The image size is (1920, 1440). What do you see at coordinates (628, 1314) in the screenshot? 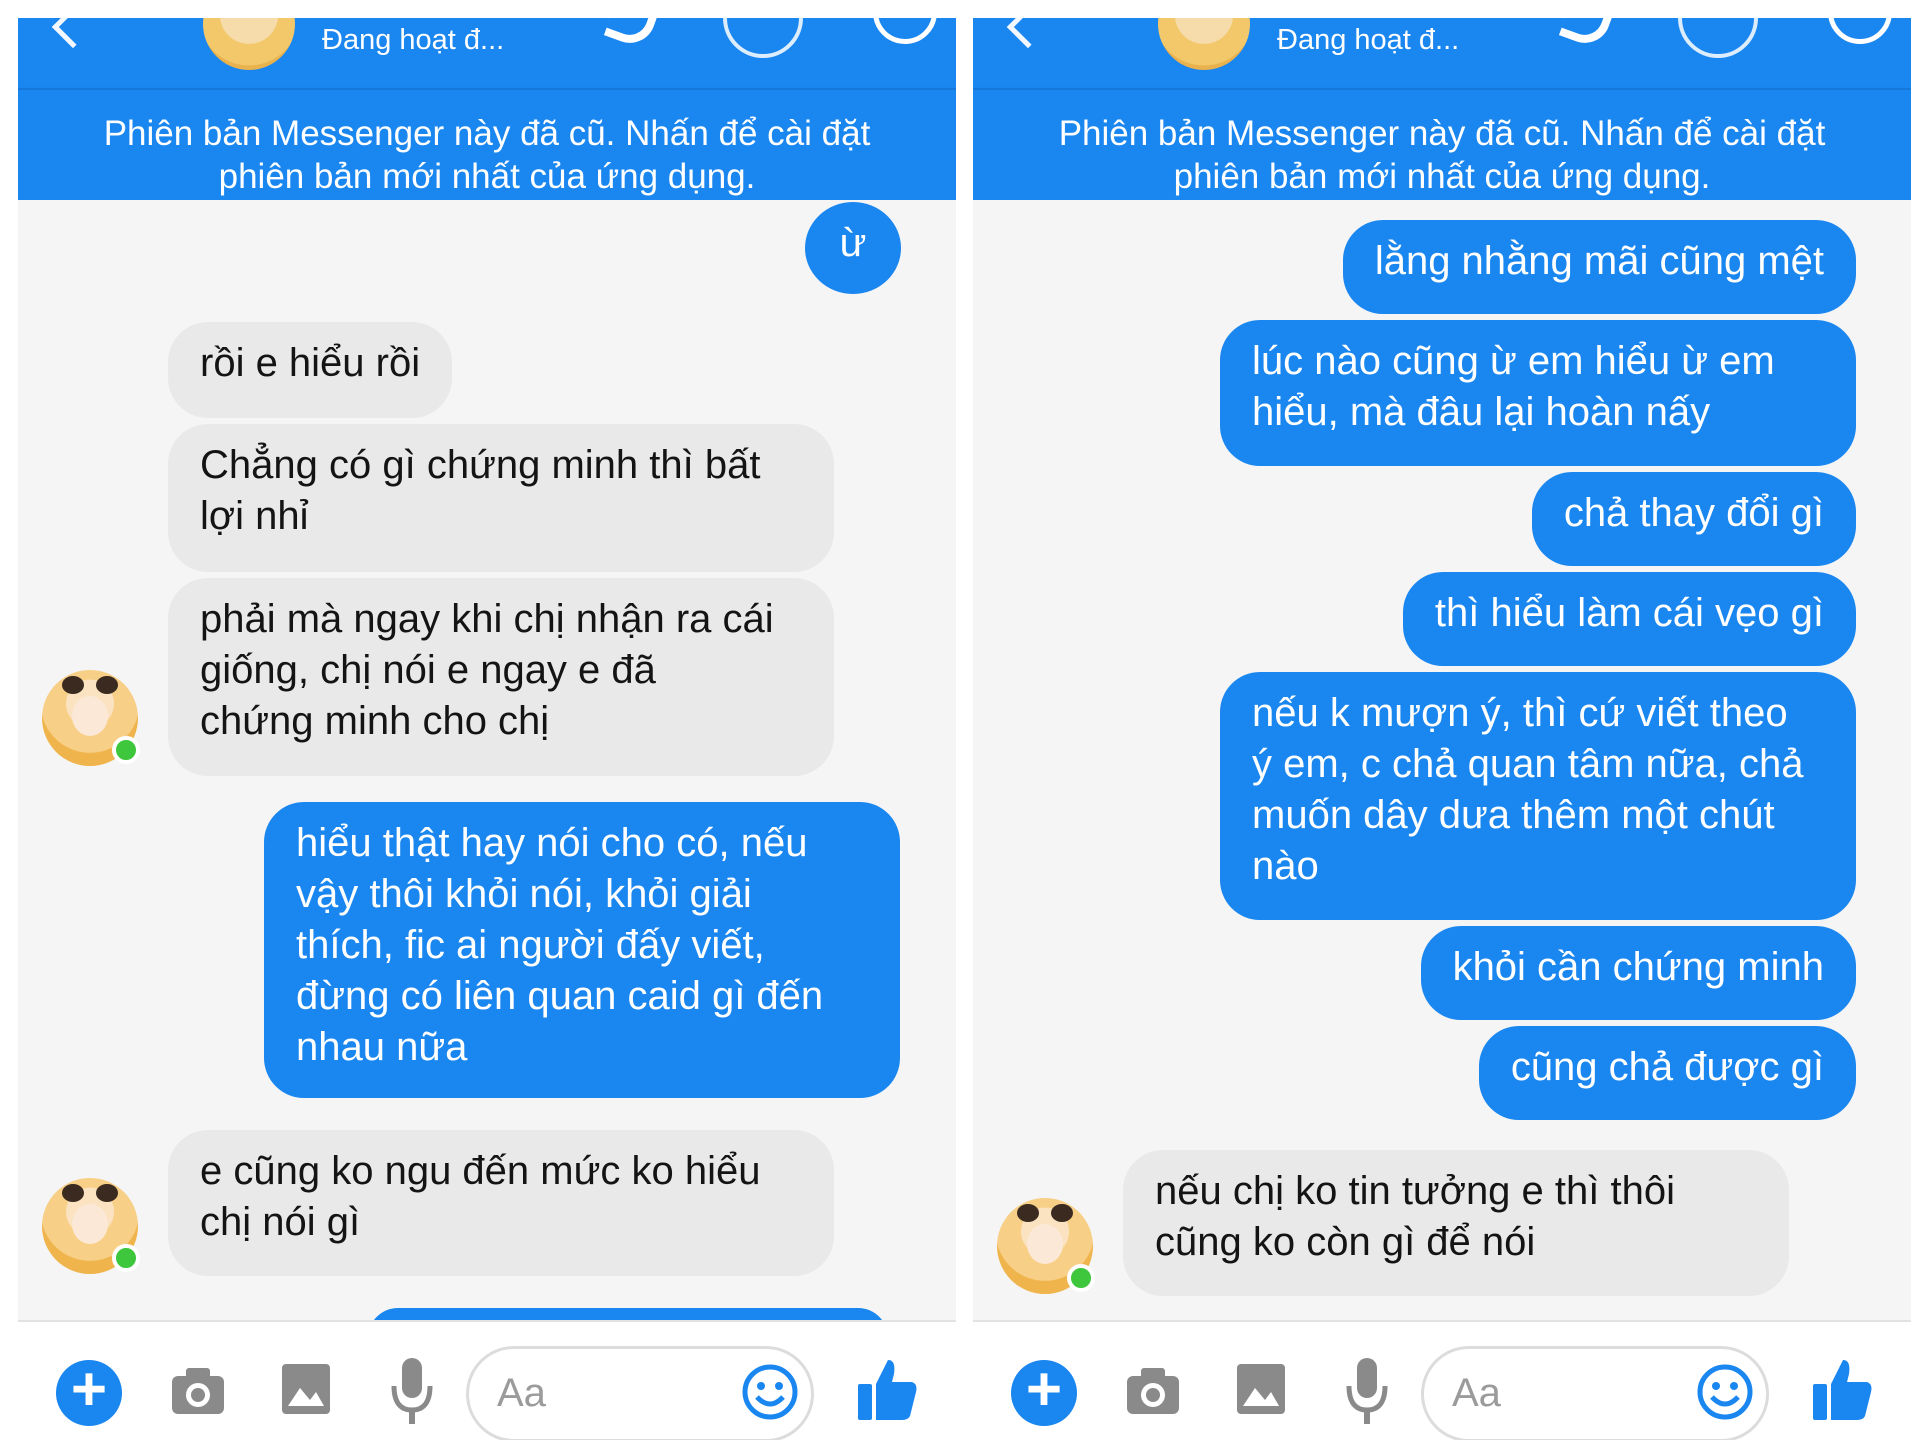
I see `message-bubble-partial` at bounding box center [628, 1314].